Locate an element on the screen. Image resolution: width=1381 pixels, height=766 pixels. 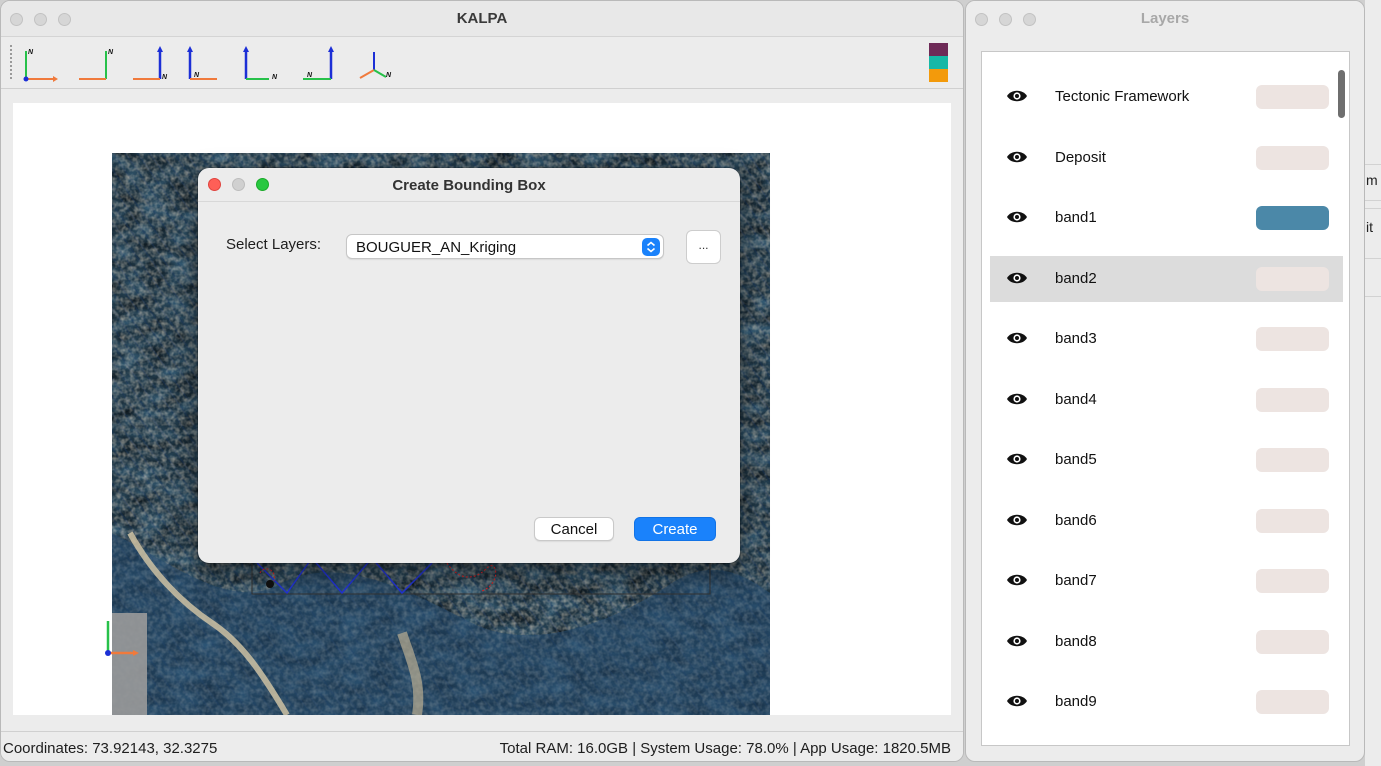
select-arrows-icon is located at coordinates (651, 247).